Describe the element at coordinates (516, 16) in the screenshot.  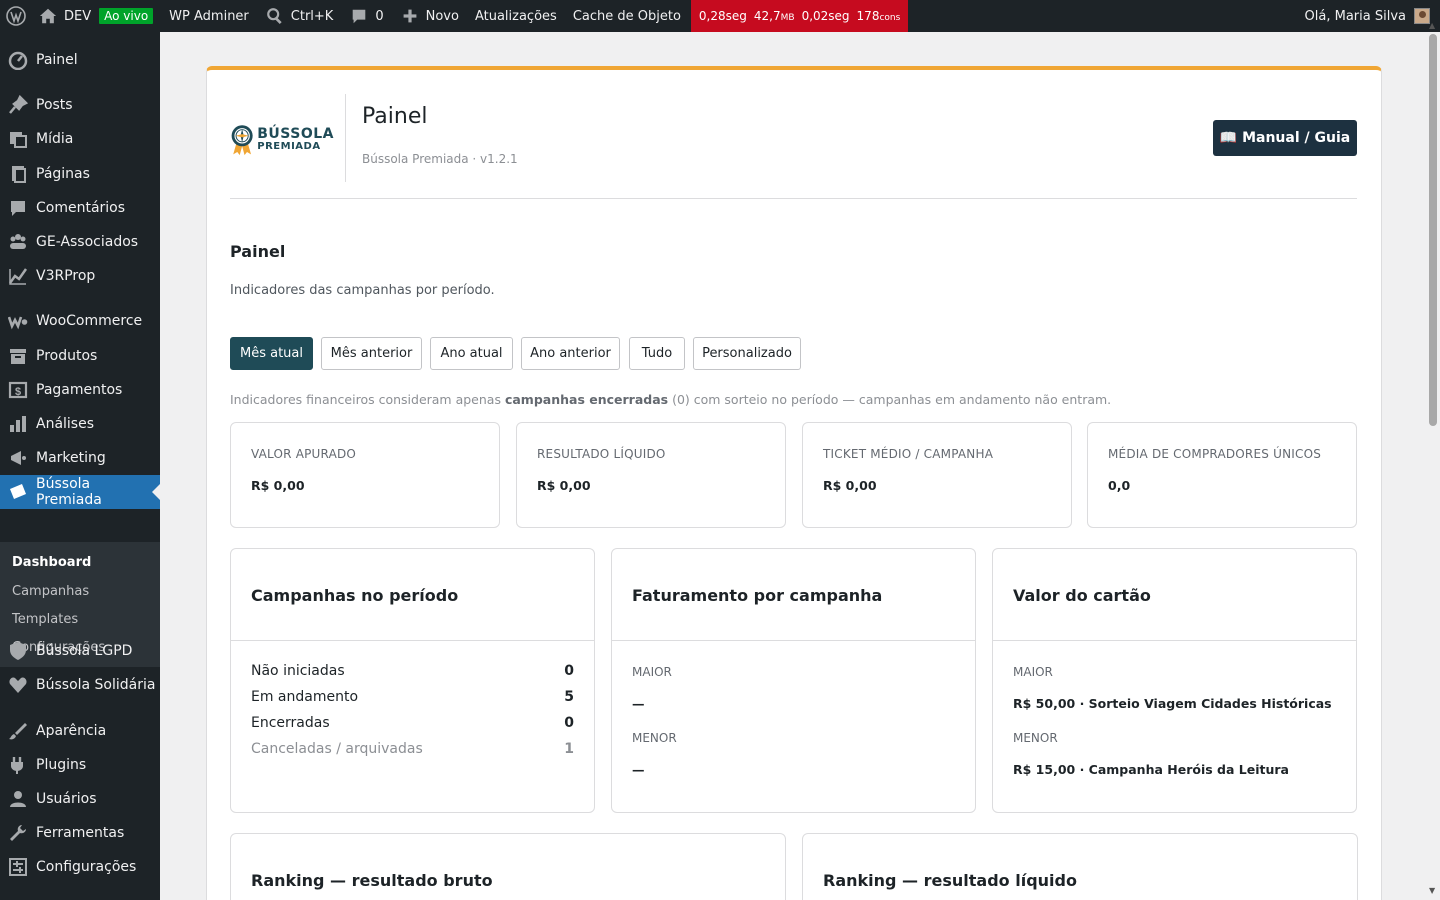
I see `updates-link: Atualizações` at that location.